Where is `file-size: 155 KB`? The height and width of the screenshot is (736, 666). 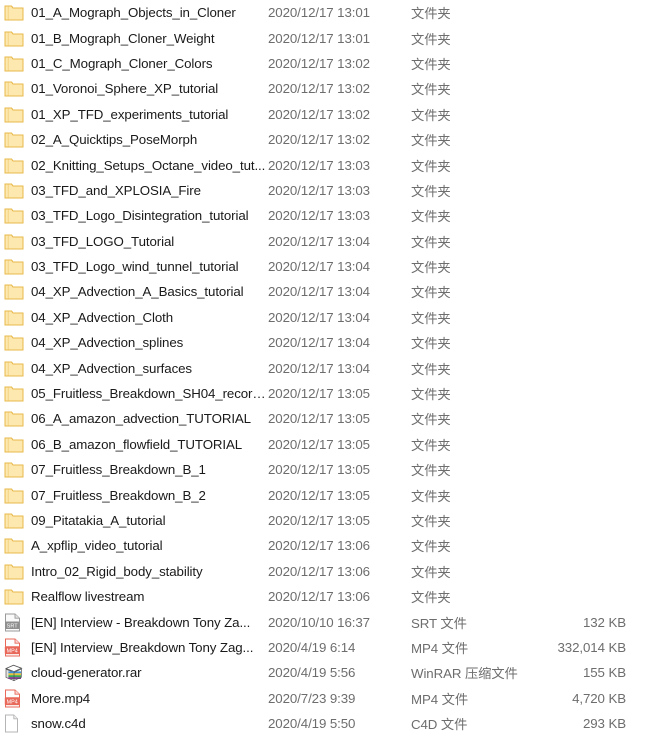
file-size: 155 KB is located at coordinates (604, 673).